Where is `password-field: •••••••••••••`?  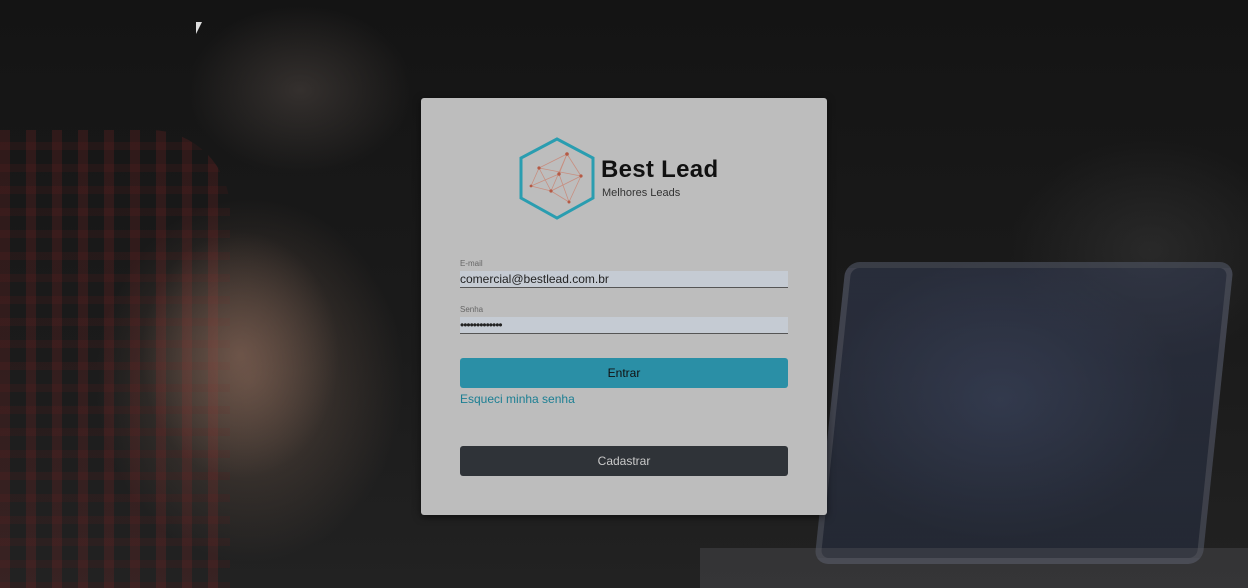
password-field: ••••••••••••• is located at coordinates (624, 325).